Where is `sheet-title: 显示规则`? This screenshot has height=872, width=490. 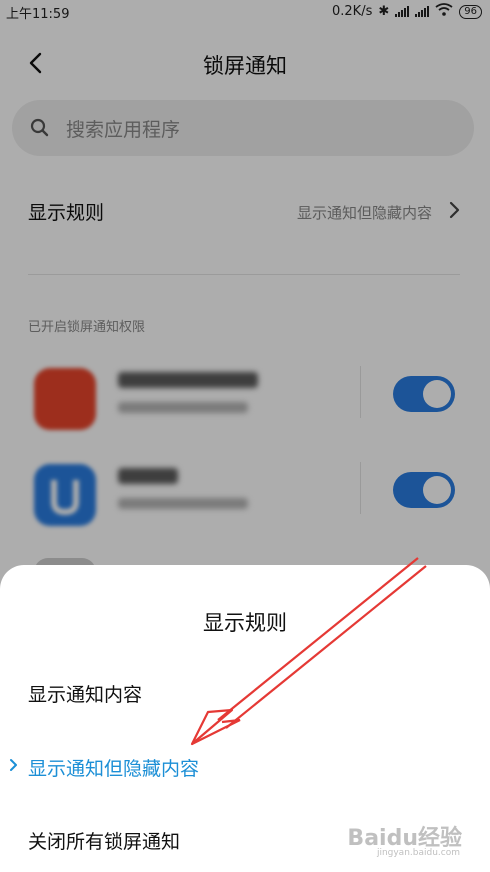 sheet-title: 显示规则 is located at coordinates (245, 623).